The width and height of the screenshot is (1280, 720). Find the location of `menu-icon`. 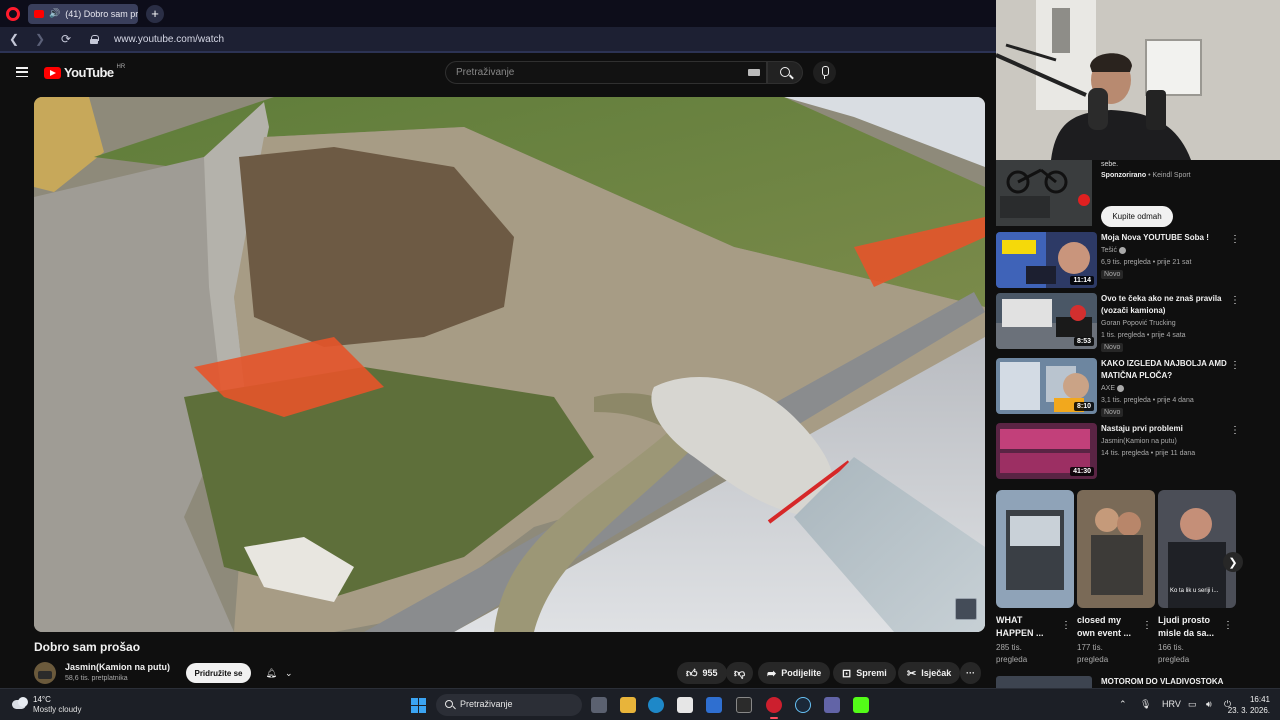

menu-icon is located at coordinates (22, 72).